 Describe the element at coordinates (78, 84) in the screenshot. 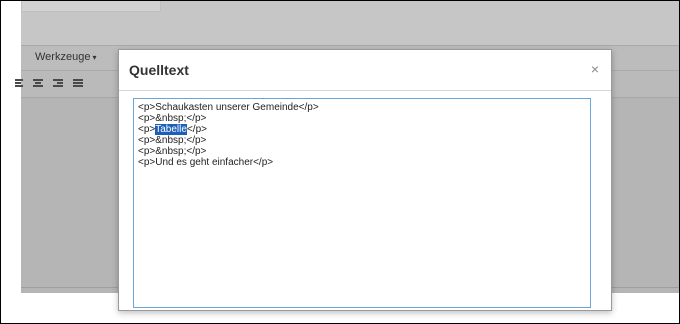

I see `align-justify-icon` at that location.